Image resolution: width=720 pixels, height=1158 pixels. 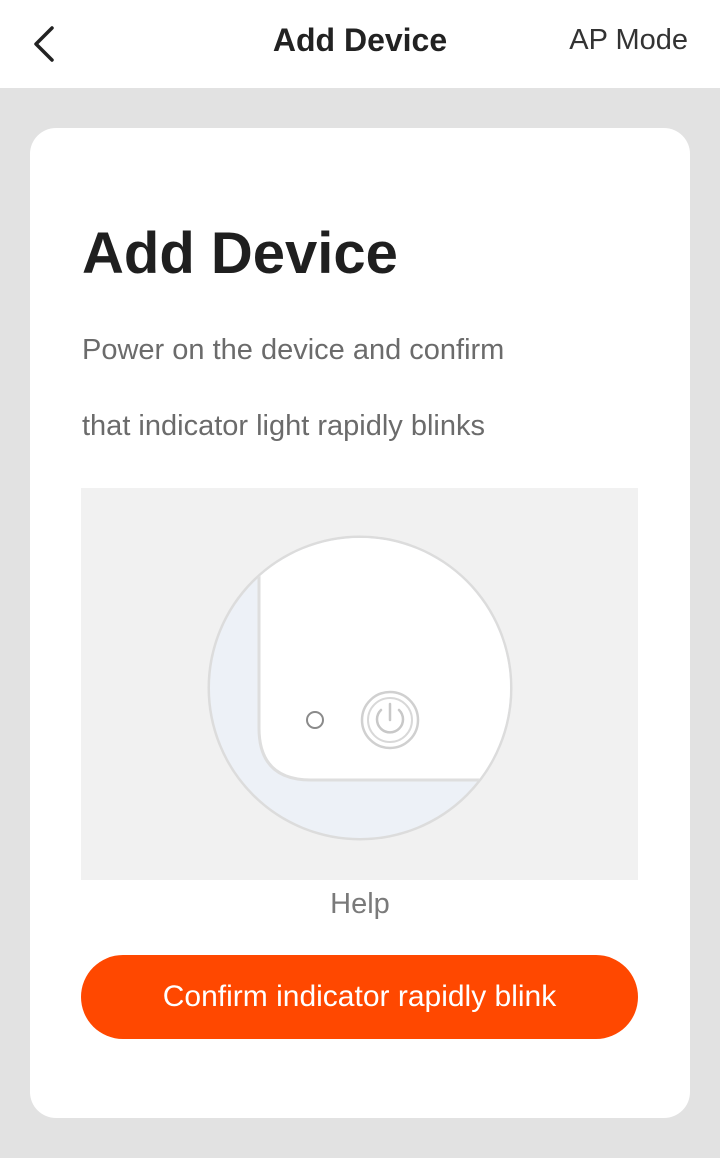 I want to click on confirm-indicator-button: Confirm indicator rapidly blink, so click(x=359, y=997).